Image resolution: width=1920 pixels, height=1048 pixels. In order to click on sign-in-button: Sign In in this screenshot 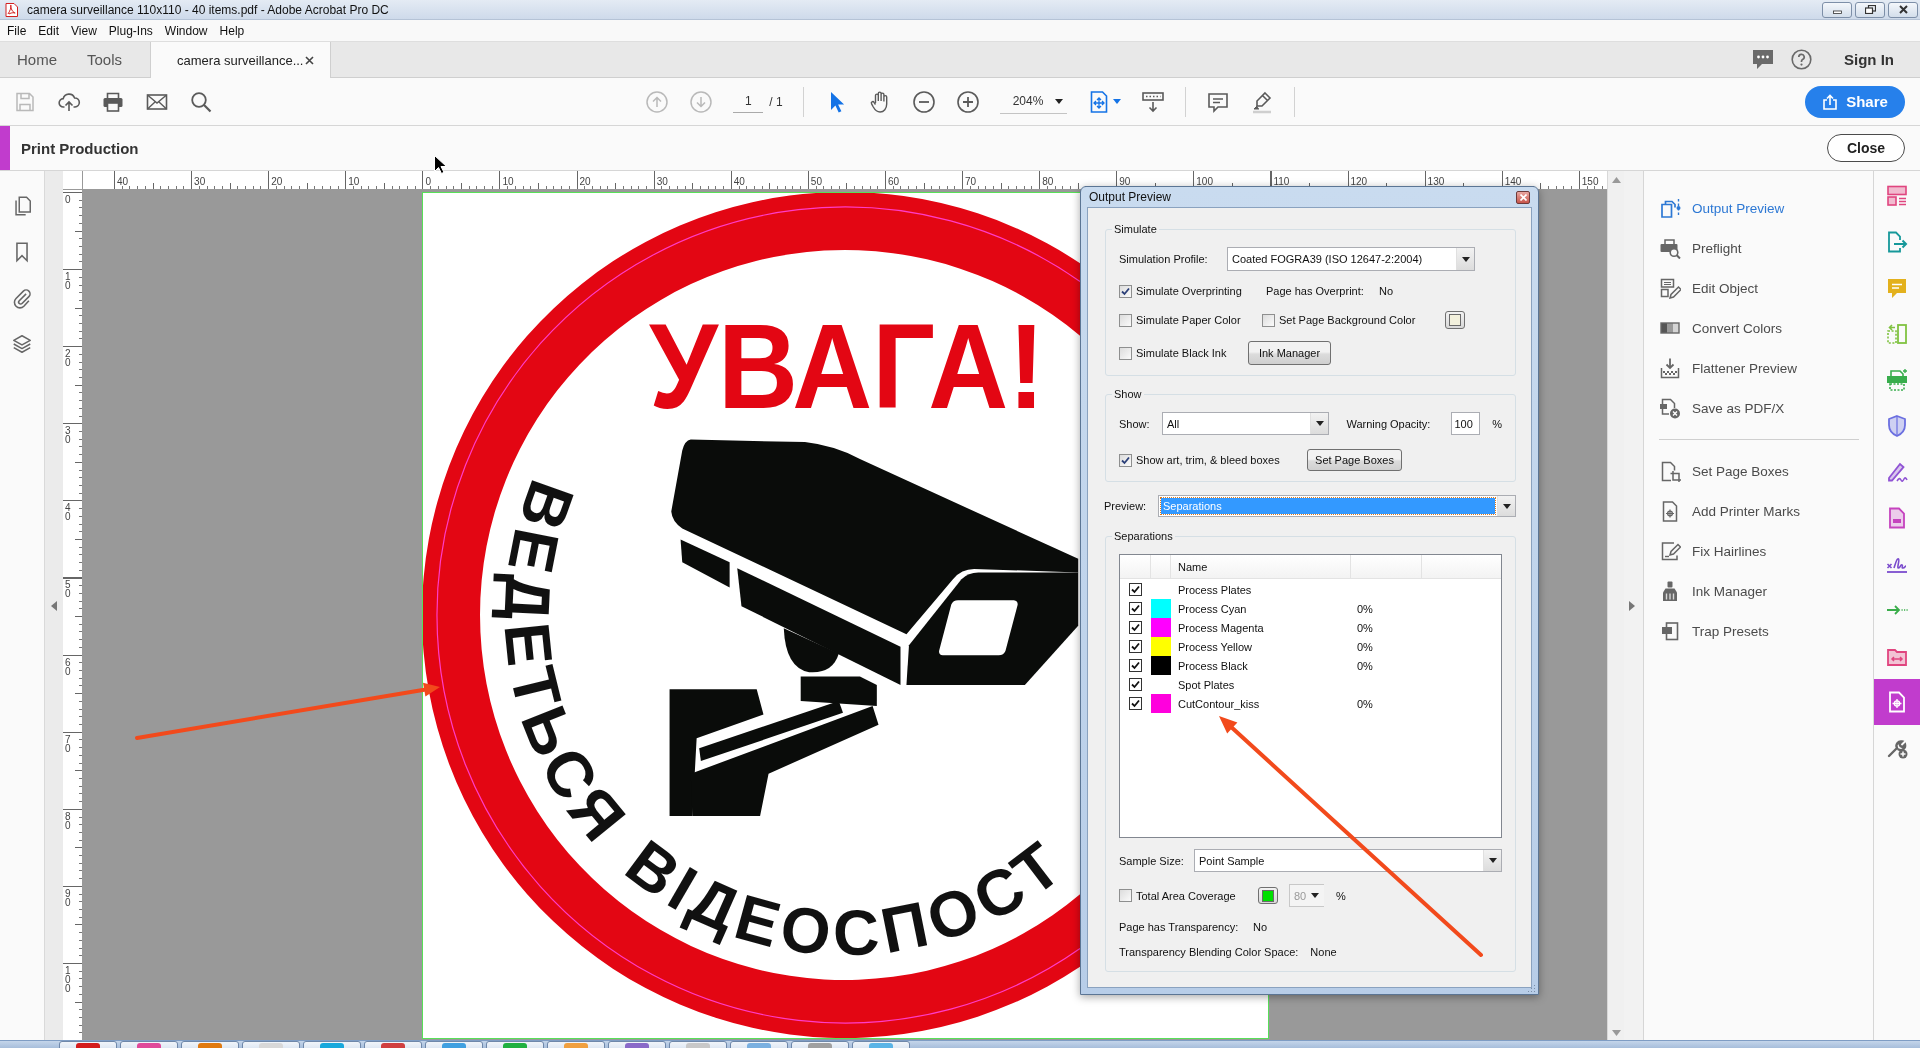, I will do `click(1869, 59)`.